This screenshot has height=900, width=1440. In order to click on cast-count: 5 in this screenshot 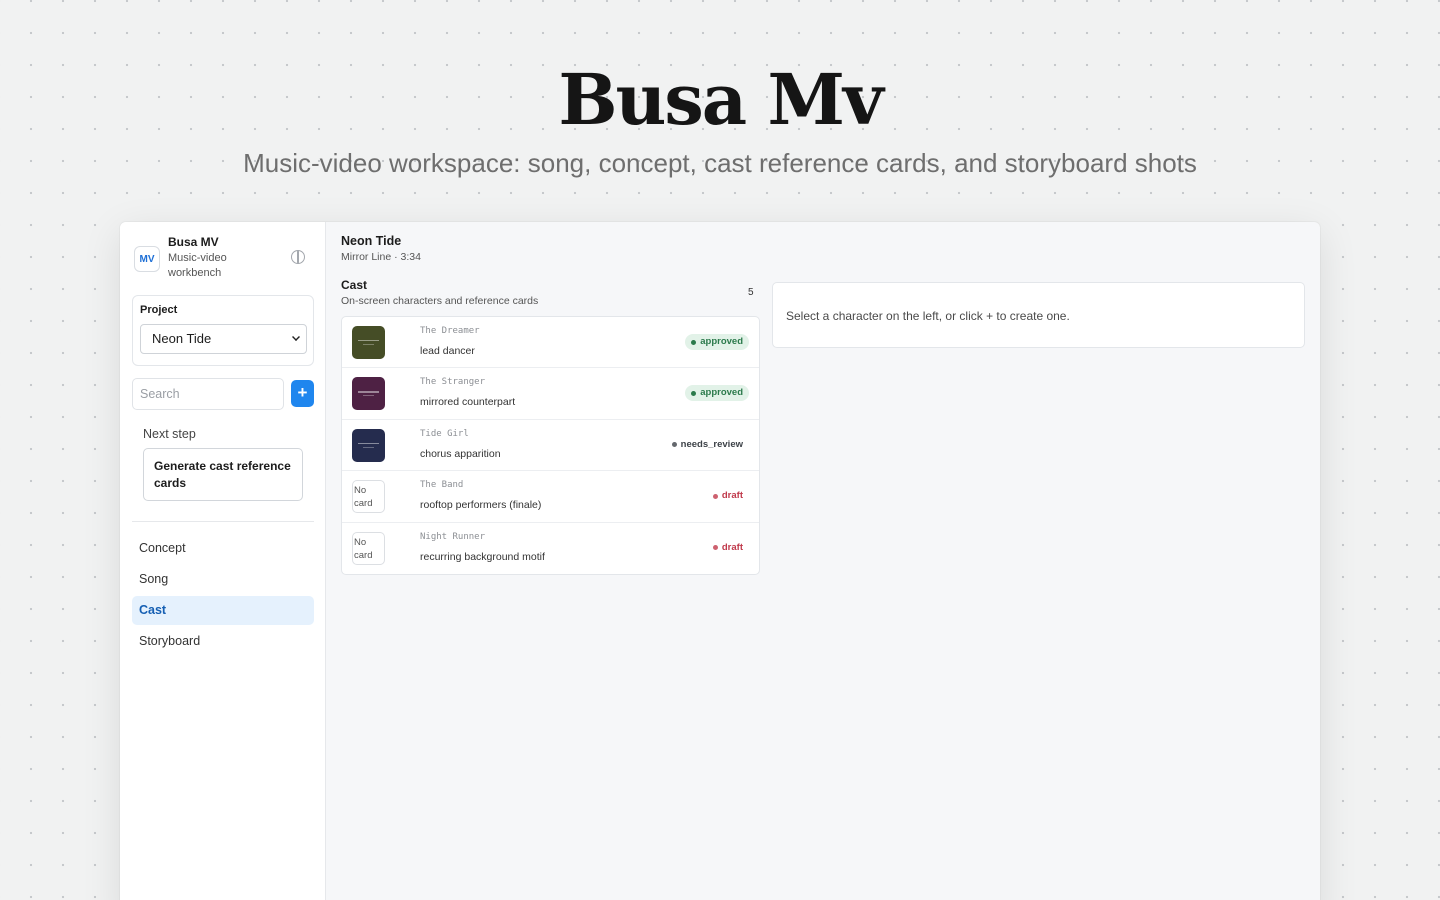, I will do `click(751, 292)`.